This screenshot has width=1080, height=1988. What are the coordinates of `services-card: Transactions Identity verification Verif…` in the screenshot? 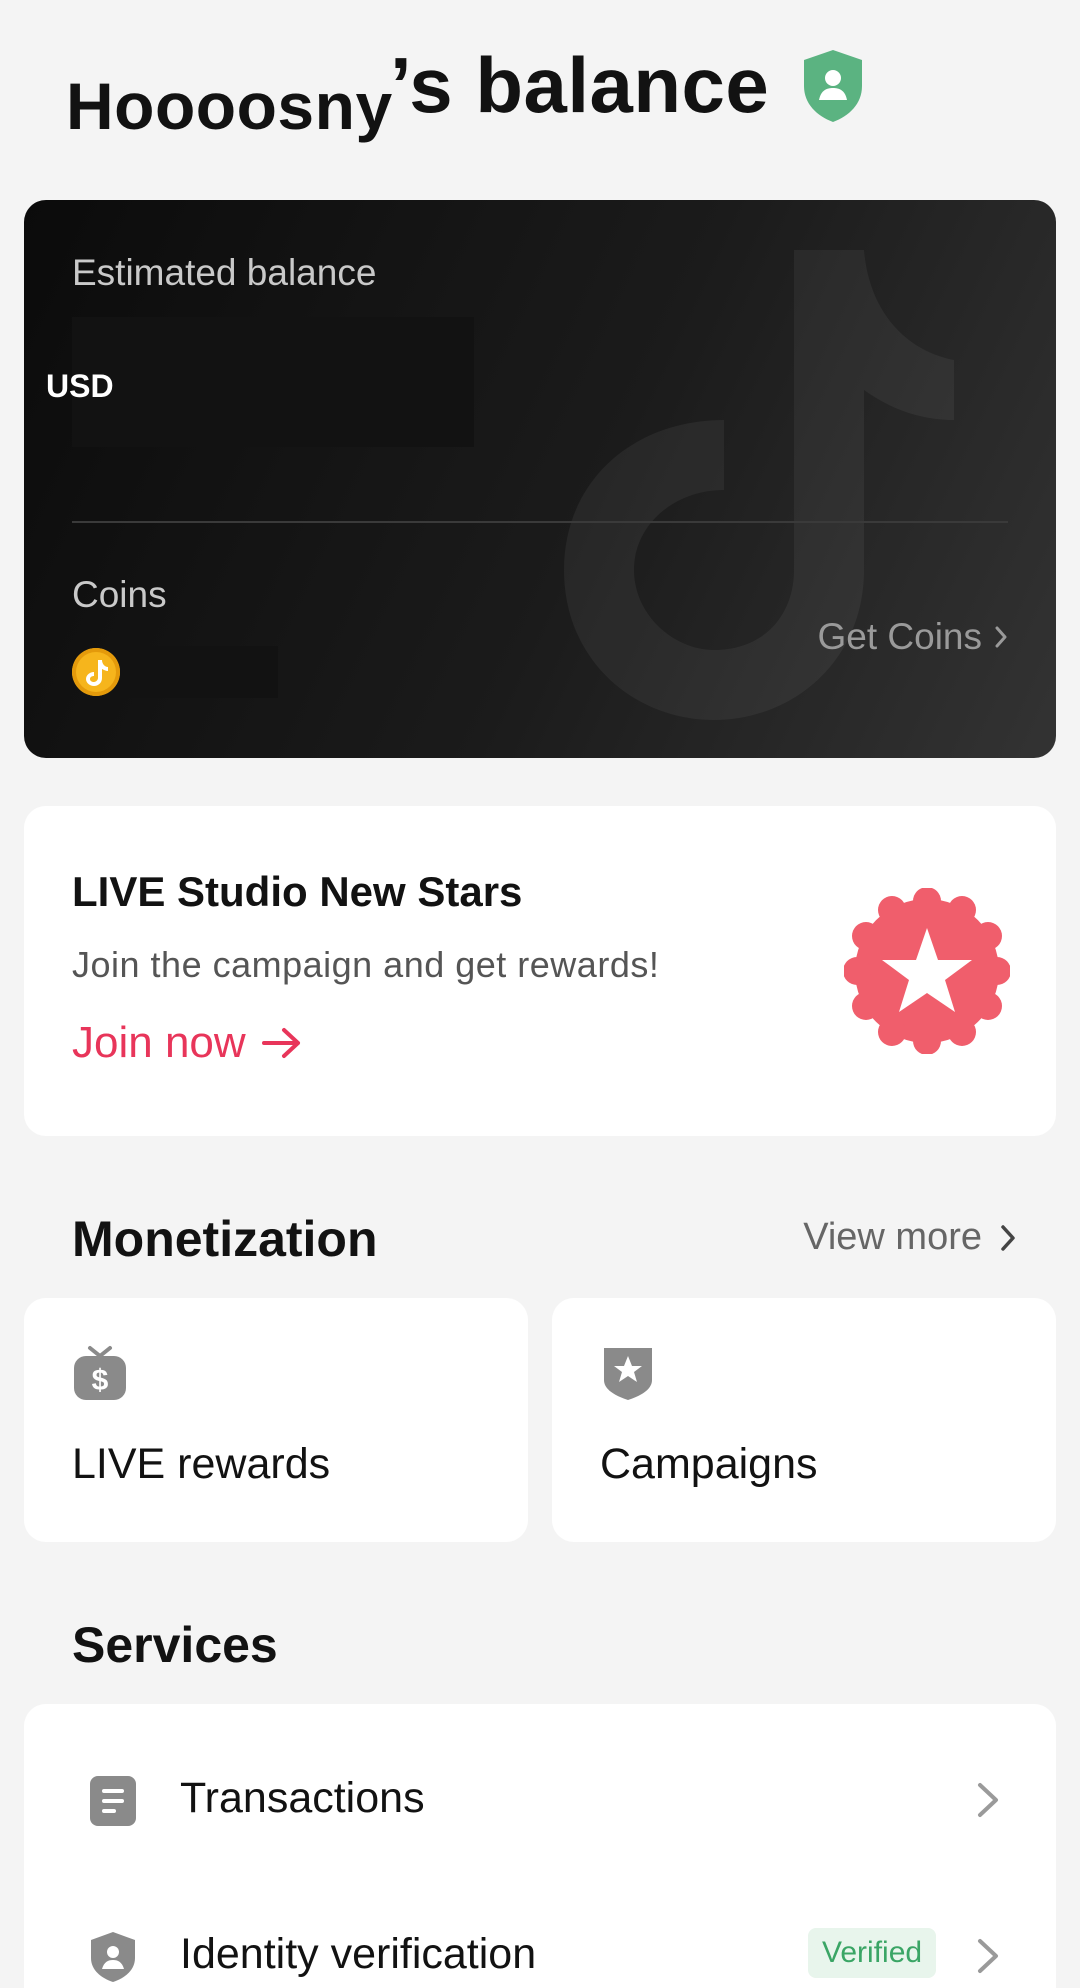 It's located at (540, 1846).